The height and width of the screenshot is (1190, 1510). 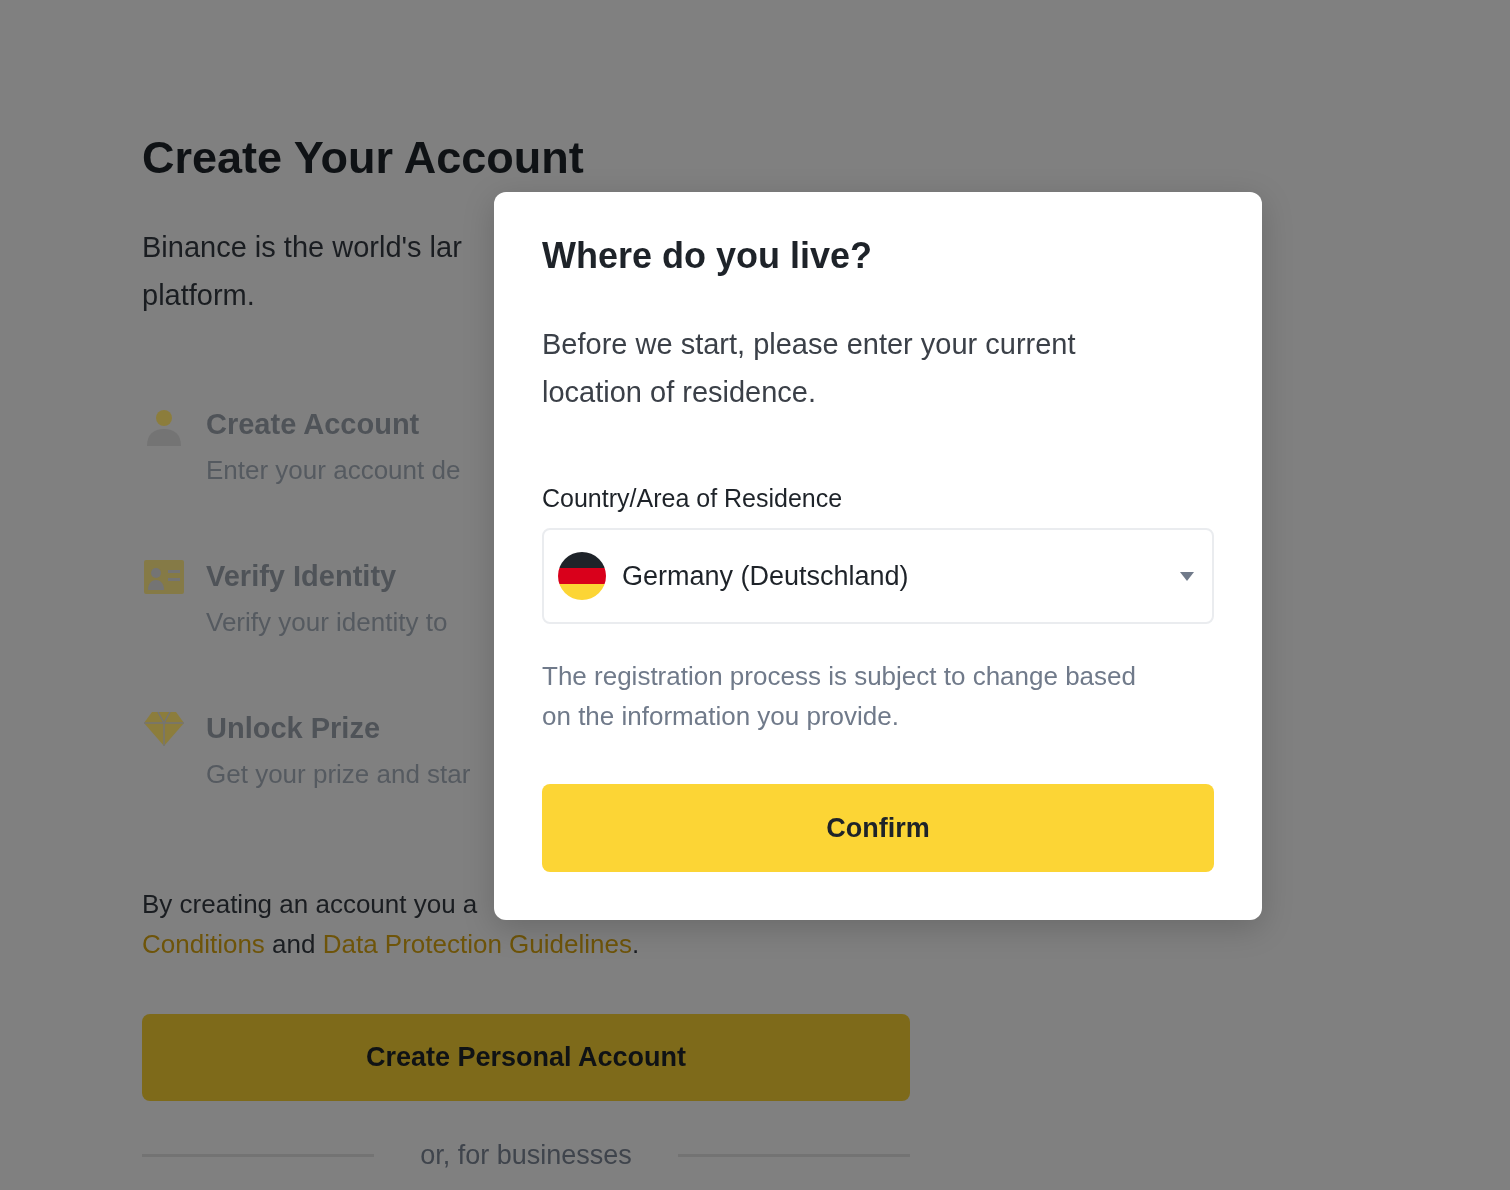 I want to click on field-label: Country/Area of Residence, so click(x=692, y=498).